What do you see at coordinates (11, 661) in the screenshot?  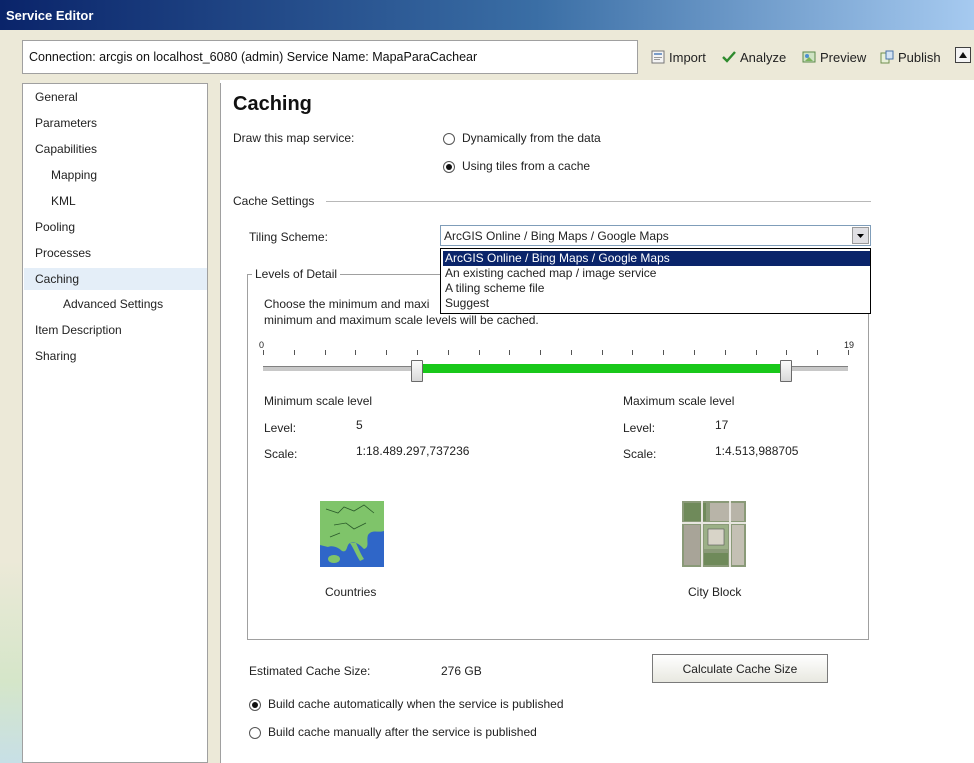 I see `background-strip` at bounding box center [11, 661].